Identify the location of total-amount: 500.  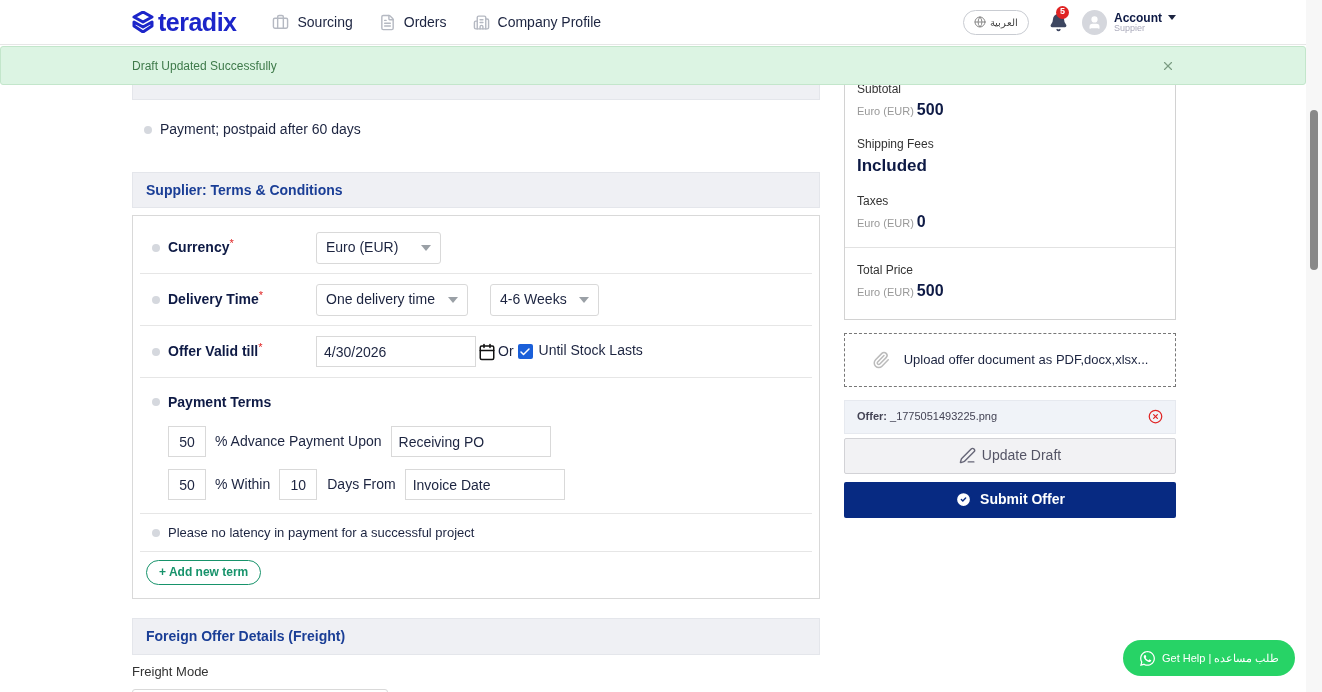
(930, 290).